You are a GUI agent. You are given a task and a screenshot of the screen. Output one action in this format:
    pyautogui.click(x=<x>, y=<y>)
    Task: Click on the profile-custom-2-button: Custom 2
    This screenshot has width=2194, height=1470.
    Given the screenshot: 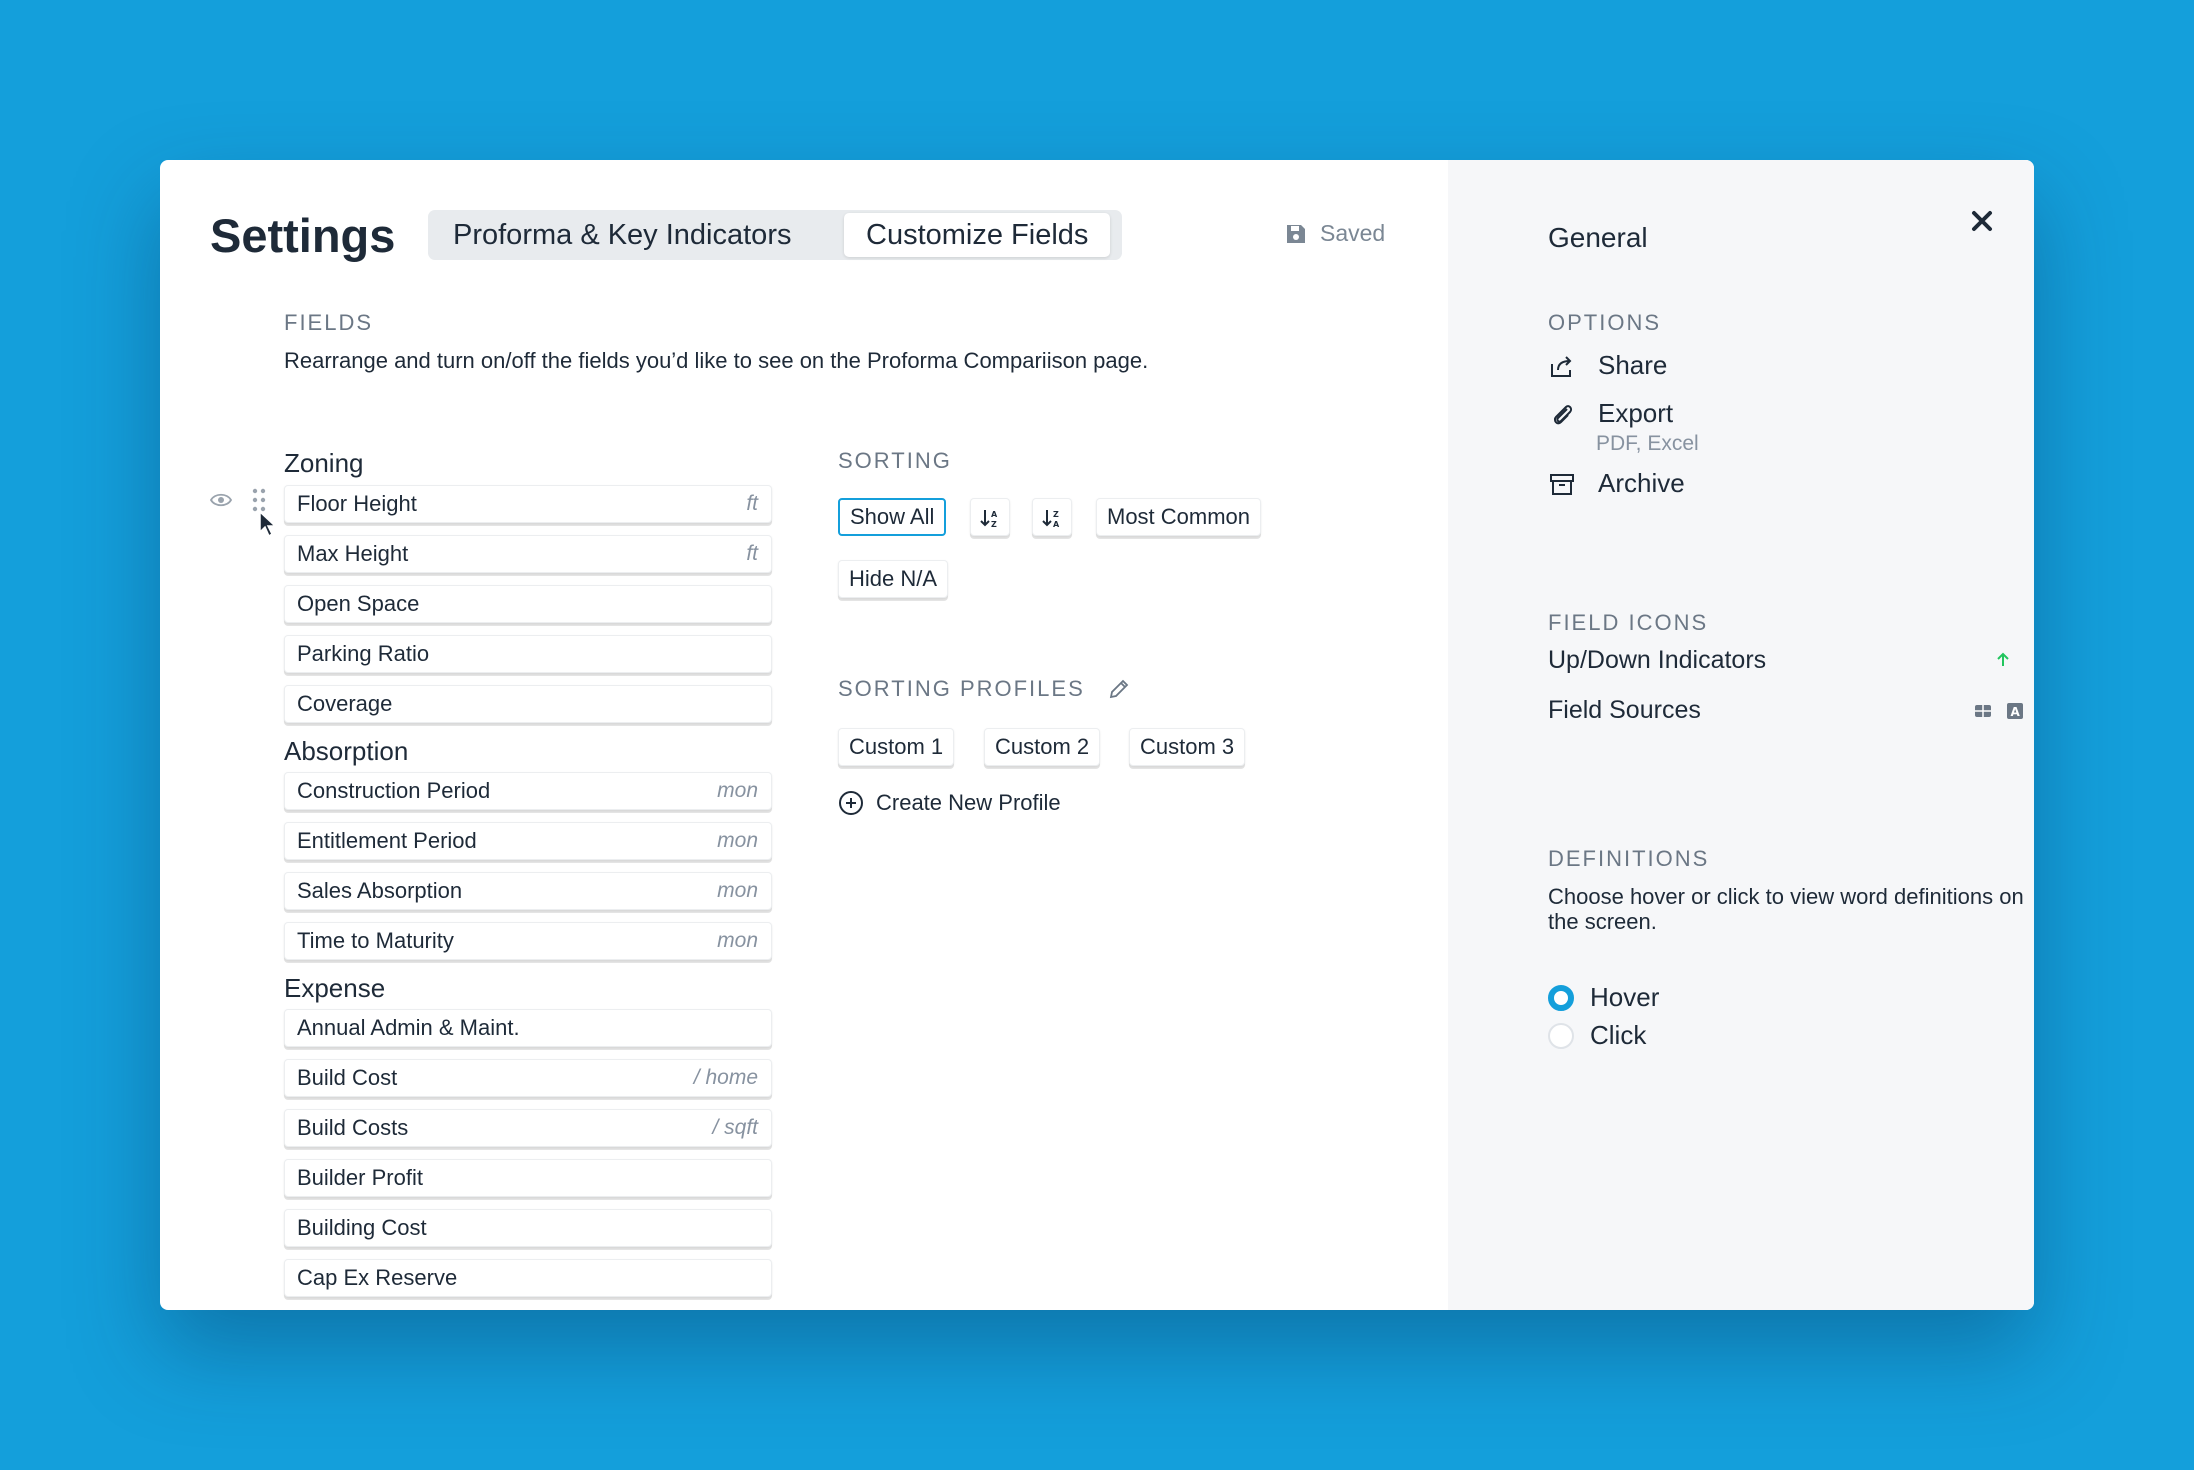 What is the action you would take?
    pyautogui.click(x=1042, y=747)
    